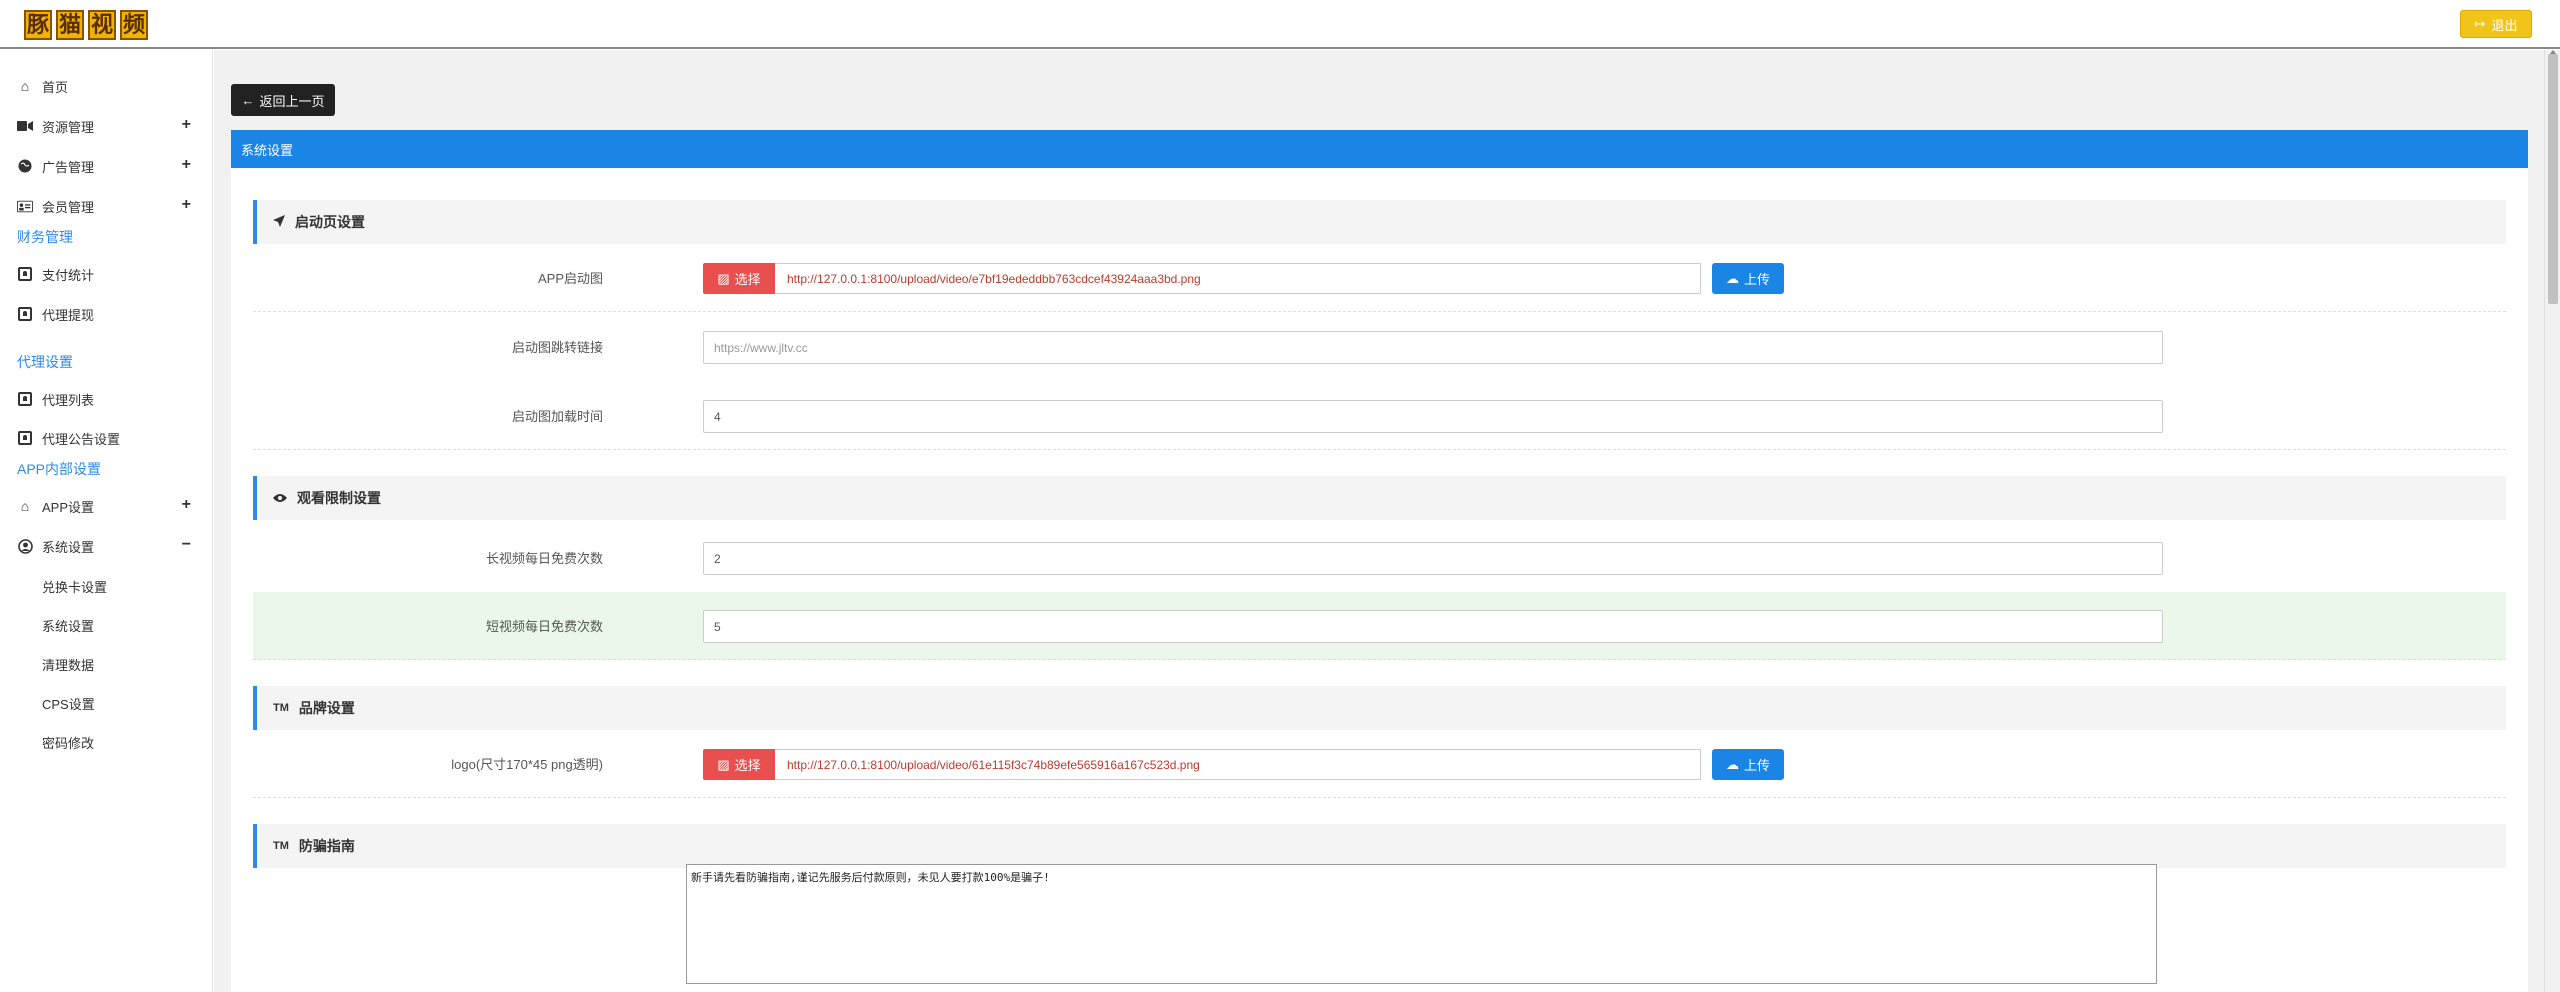 The height and width of the screenshot is (992, 2560). I want to click on sidebar-item-label: 代理公告设置, so click(81, 439).